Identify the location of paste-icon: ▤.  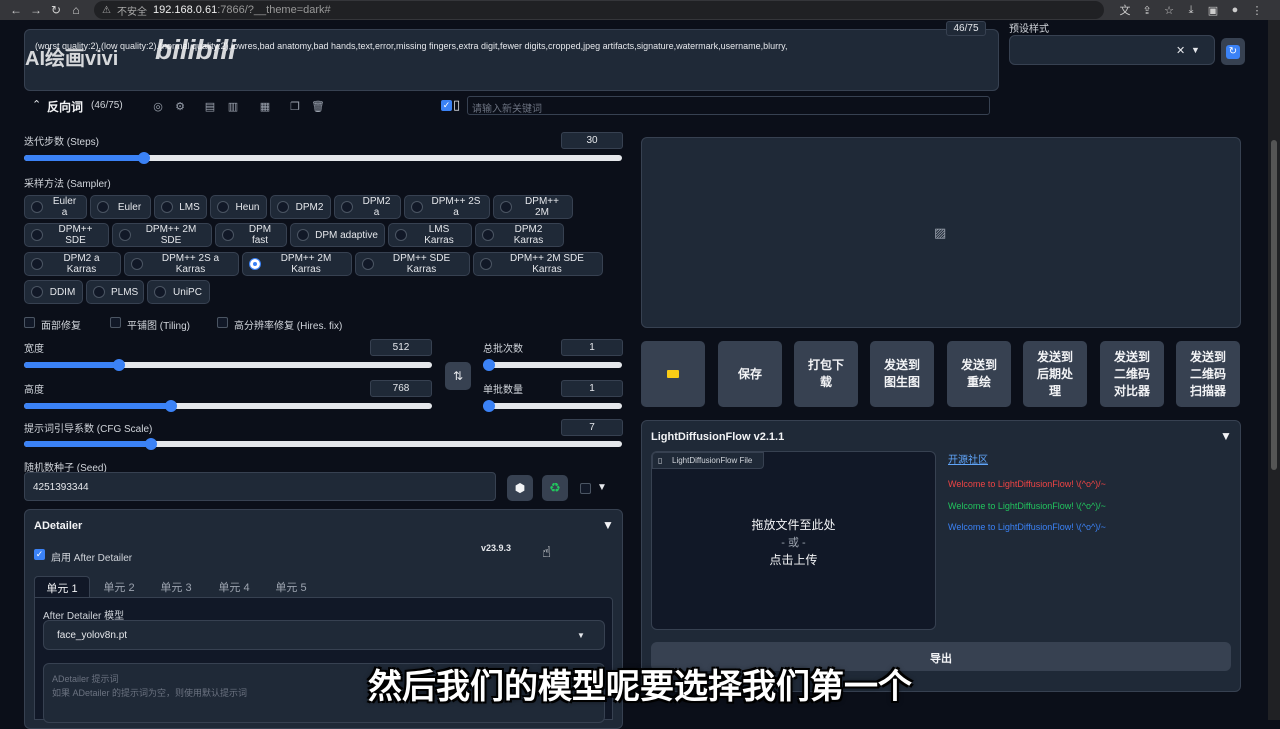
(210, 106).